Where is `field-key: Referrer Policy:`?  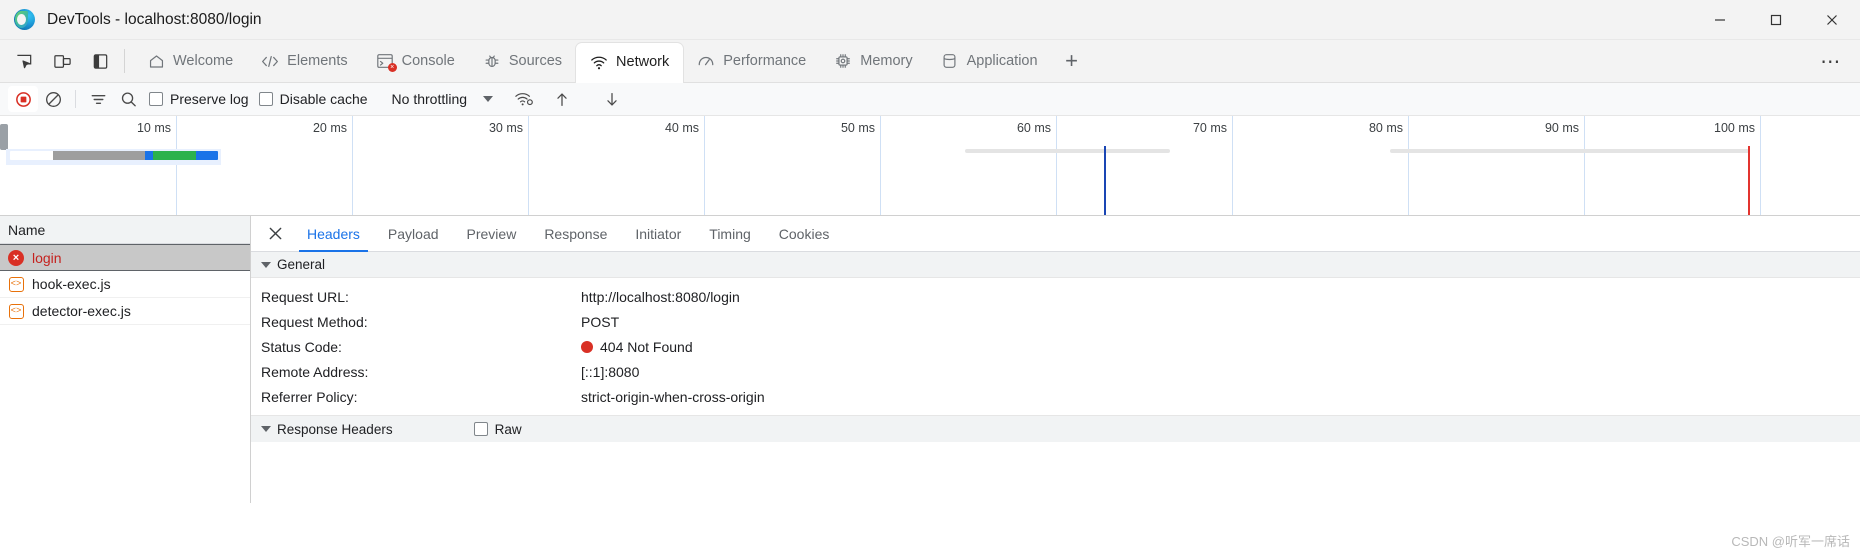 field-key: Referrer Policy: is located at coordinates (309, 396).